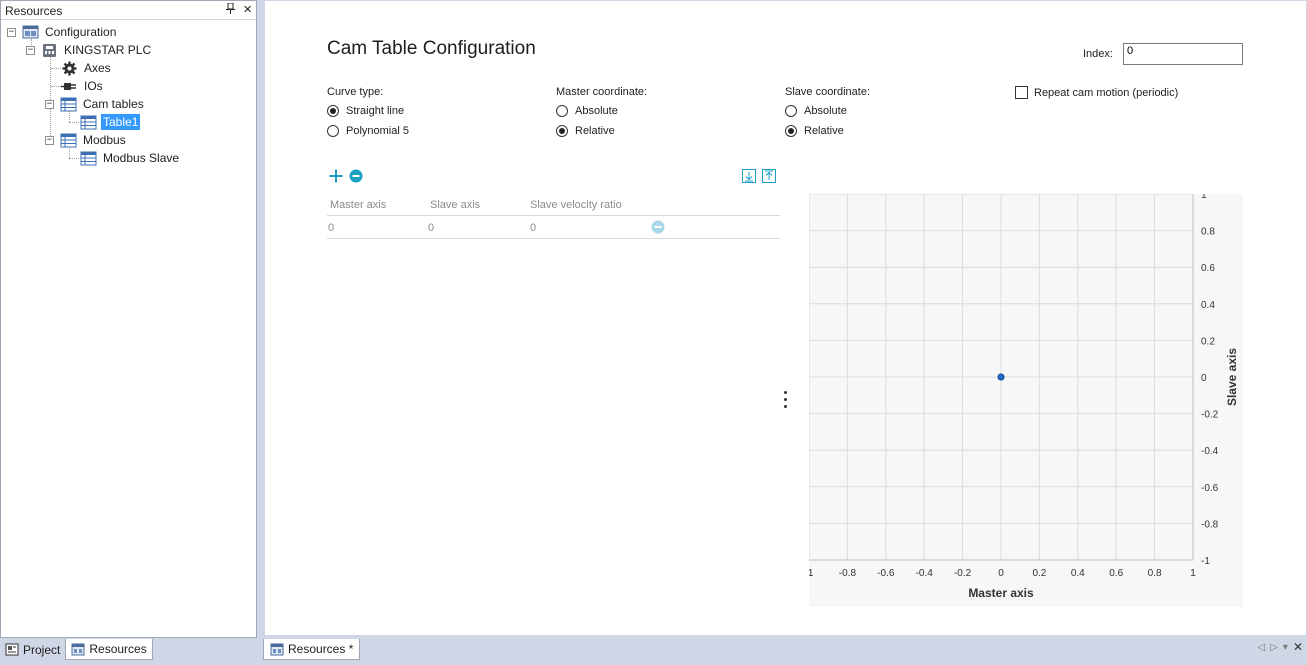 The width and height of the screenshot is (1307, 665). I want to click on remove-row-icon, so click(356, 177).